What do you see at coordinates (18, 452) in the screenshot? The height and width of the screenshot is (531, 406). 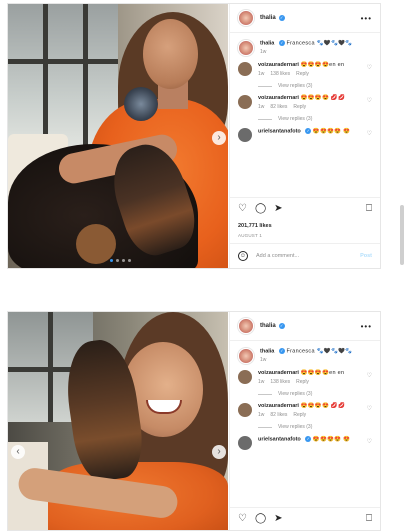 I see `previous-arrow-icon: ‹` at bounding box center [18, 452].